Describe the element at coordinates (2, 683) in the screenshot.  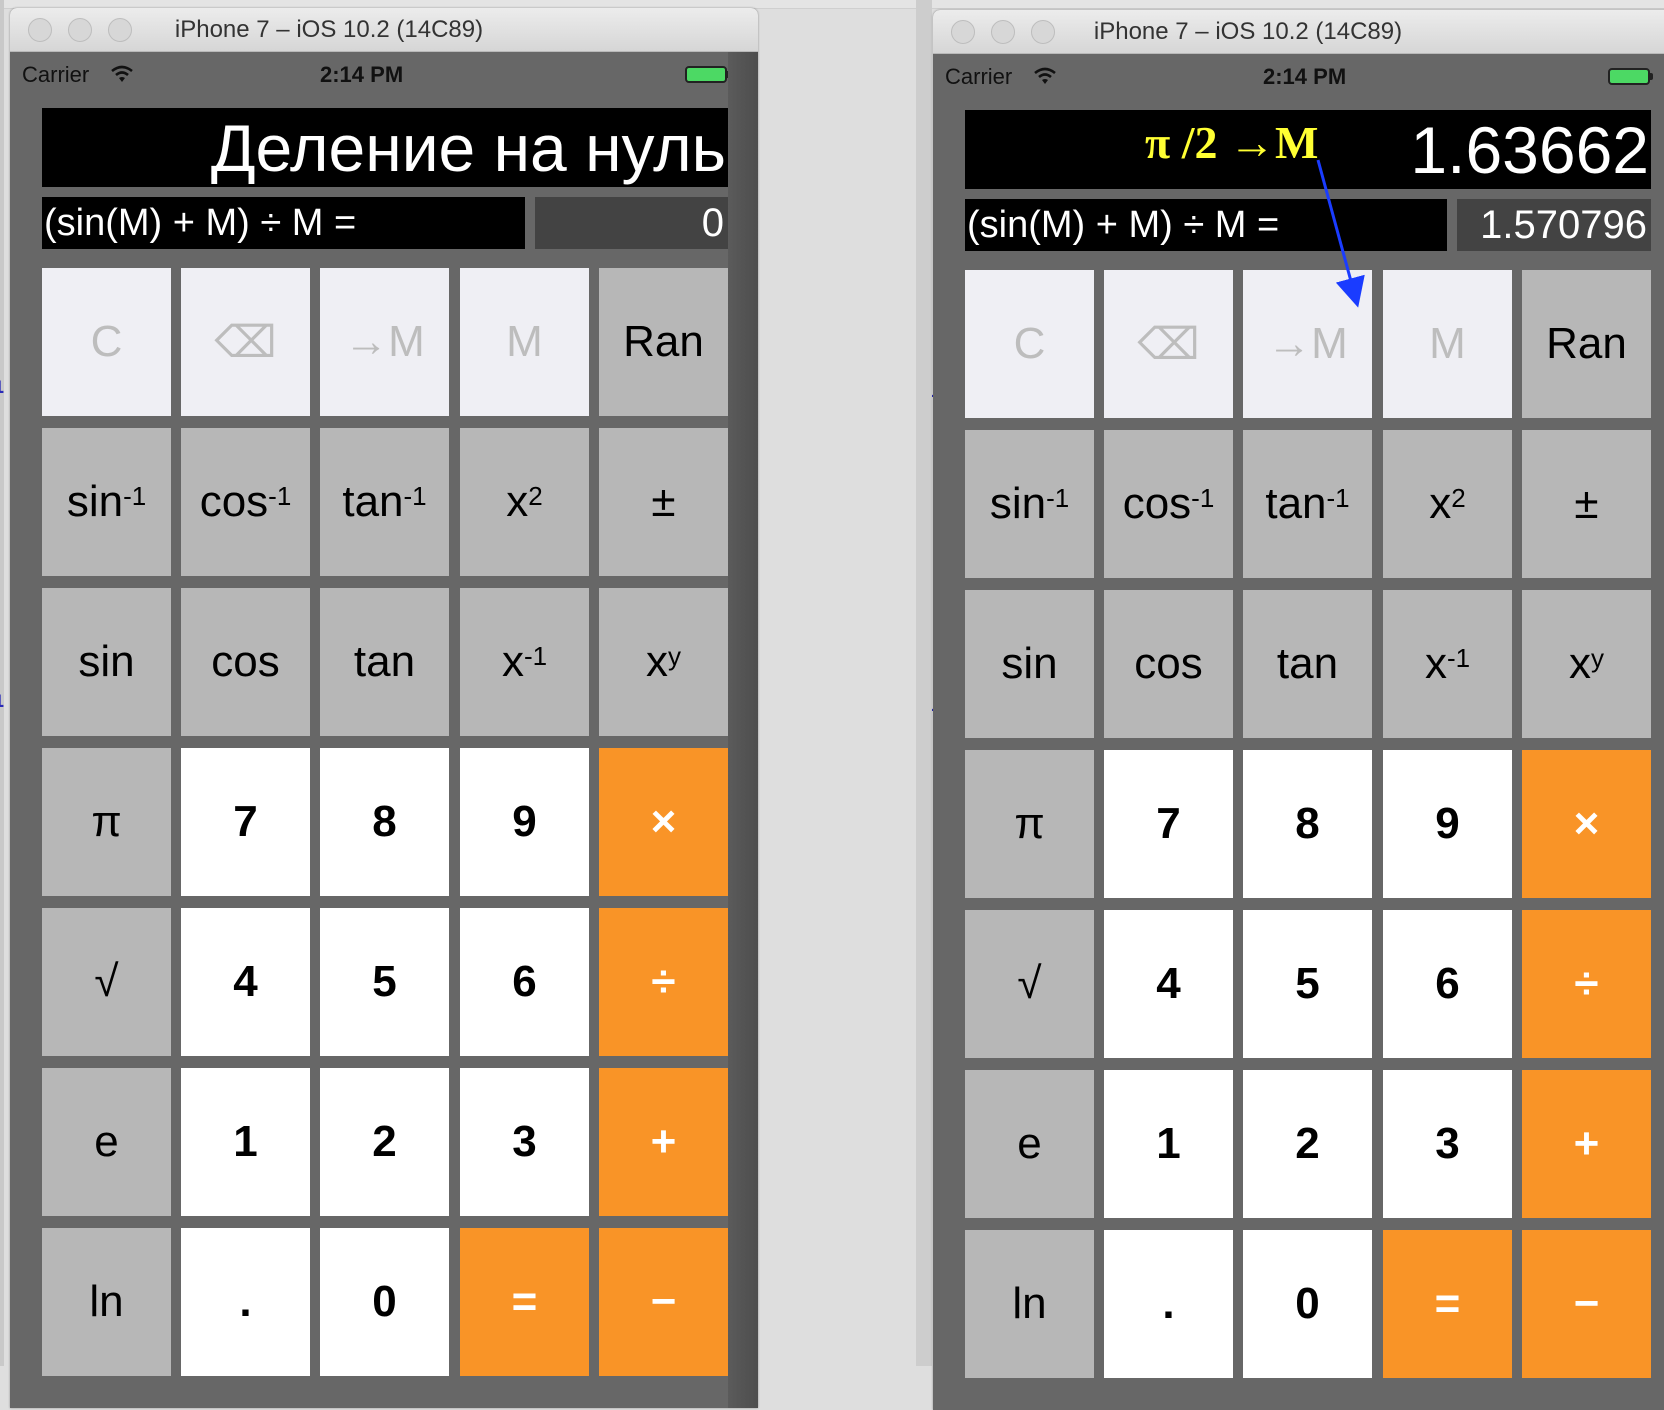
I see `editor-gutter-left` at that location.